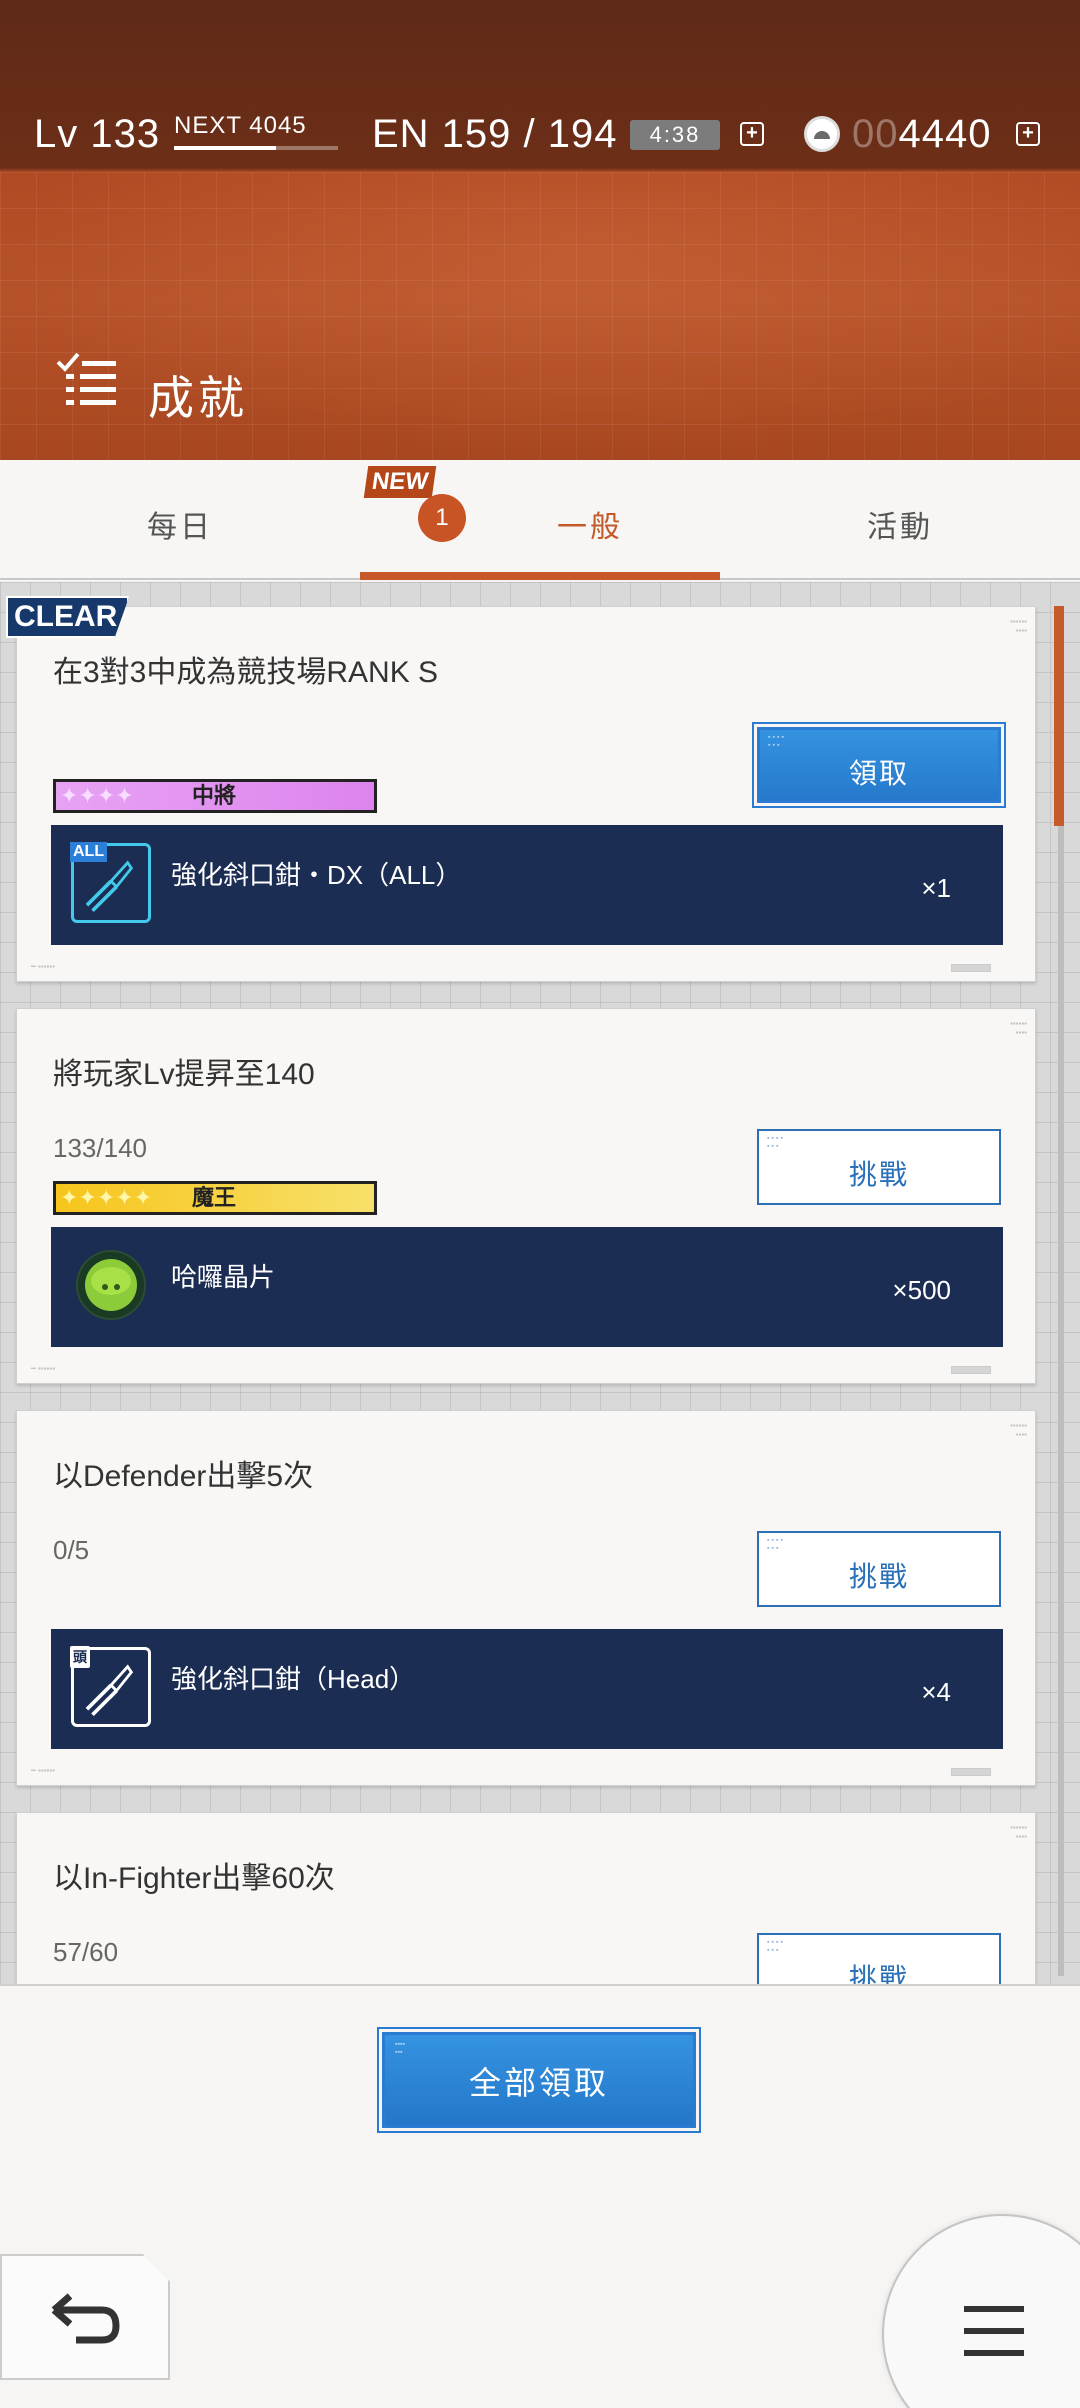 Image resolution: width=1080 pixels, height=2408 pixels. I want to click on currency-leading-zeros: 00, so click(875, 134).